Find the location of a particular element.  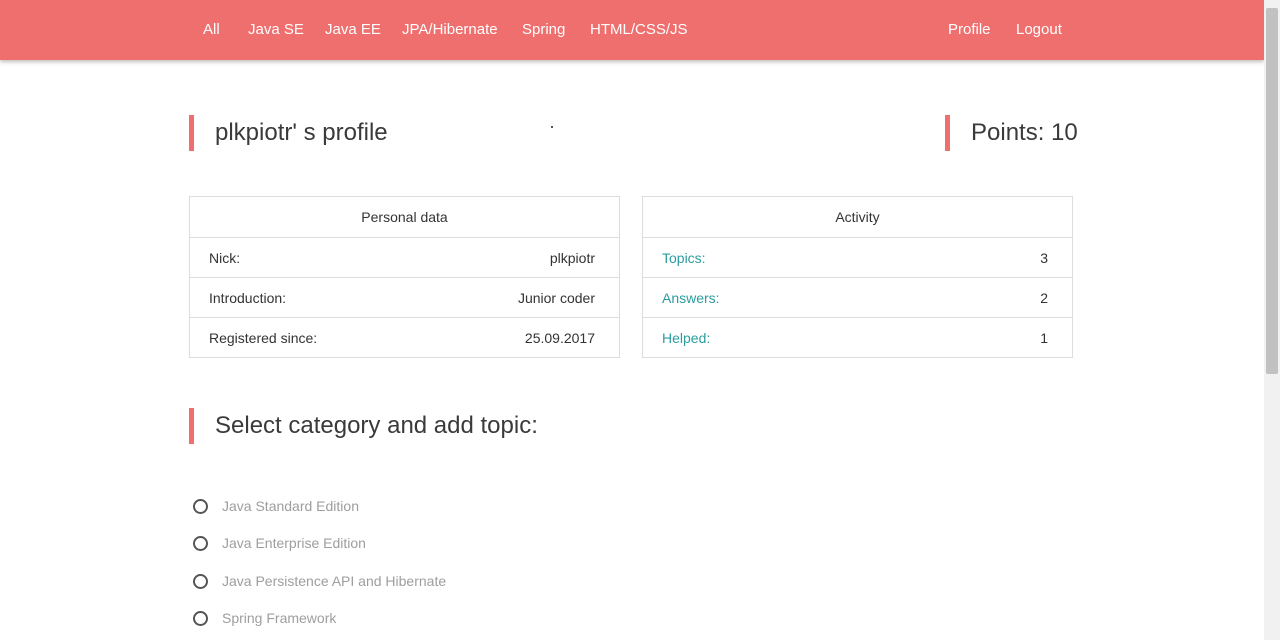

category-heading: Select category and add topic: is located at coordinates (363, 426).